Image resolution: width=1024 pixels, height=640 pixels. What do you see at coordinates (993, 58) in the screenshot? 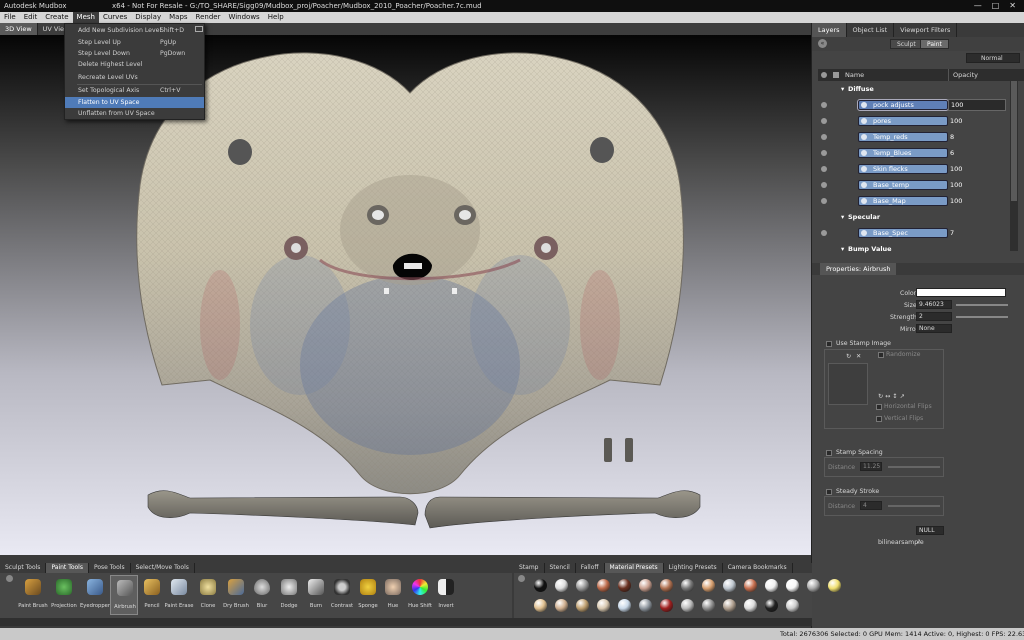
I see `blend-mode-select: Normal` at bounding box center [993, 58].